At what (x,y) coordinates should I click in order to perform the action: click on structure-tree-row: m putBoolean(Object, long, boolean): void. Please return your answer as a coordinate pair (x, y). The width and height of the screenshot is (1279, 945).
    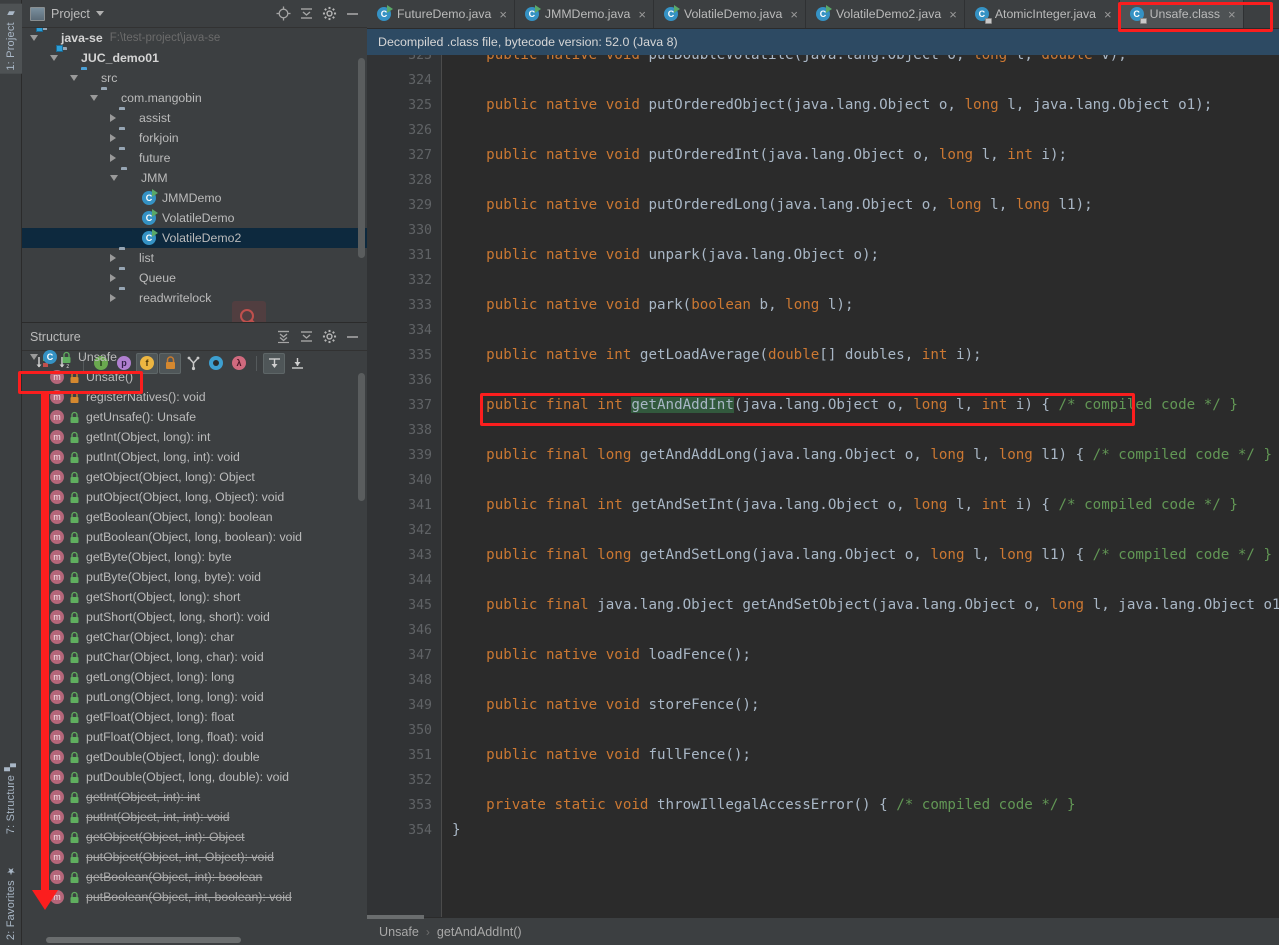
    Looking at the image, I should click on (194, 537).